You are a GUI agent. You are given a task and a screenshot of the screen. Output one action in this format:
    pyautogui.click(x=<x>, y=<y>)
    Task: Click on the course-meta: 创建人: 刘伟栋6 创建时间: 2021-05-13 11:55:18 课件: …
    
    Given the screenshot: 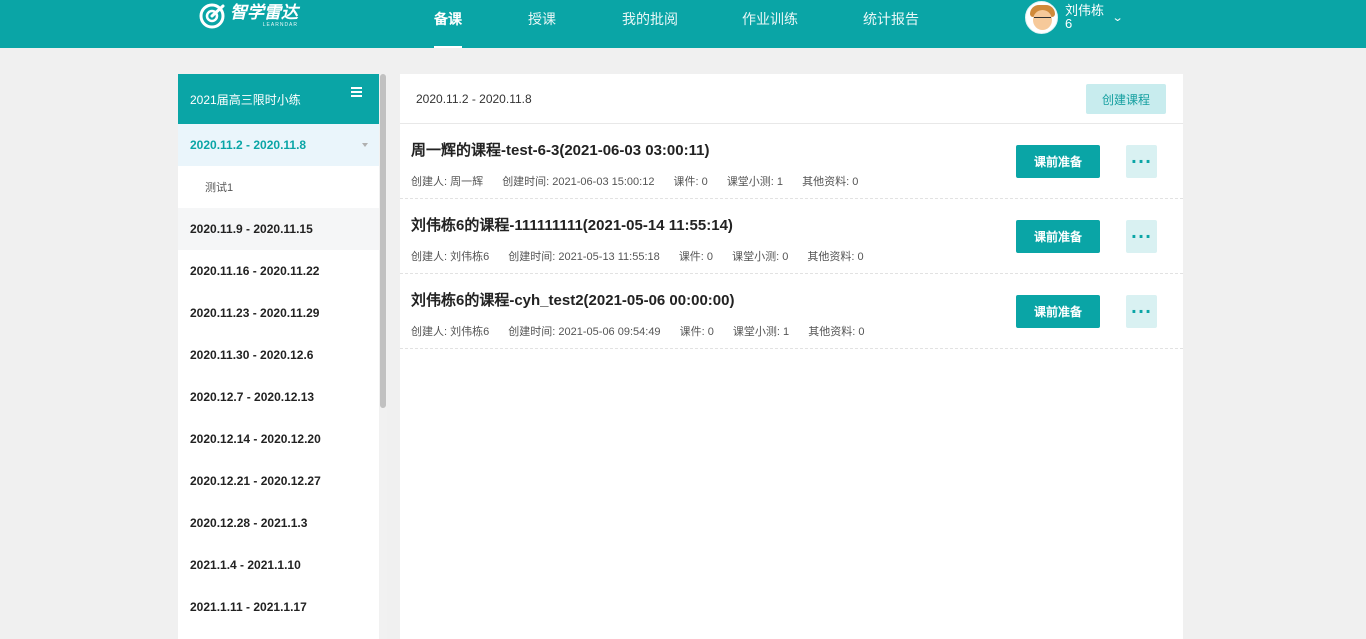 What is the action you would take?
    pyautogui.click(x=645, y=256)
    